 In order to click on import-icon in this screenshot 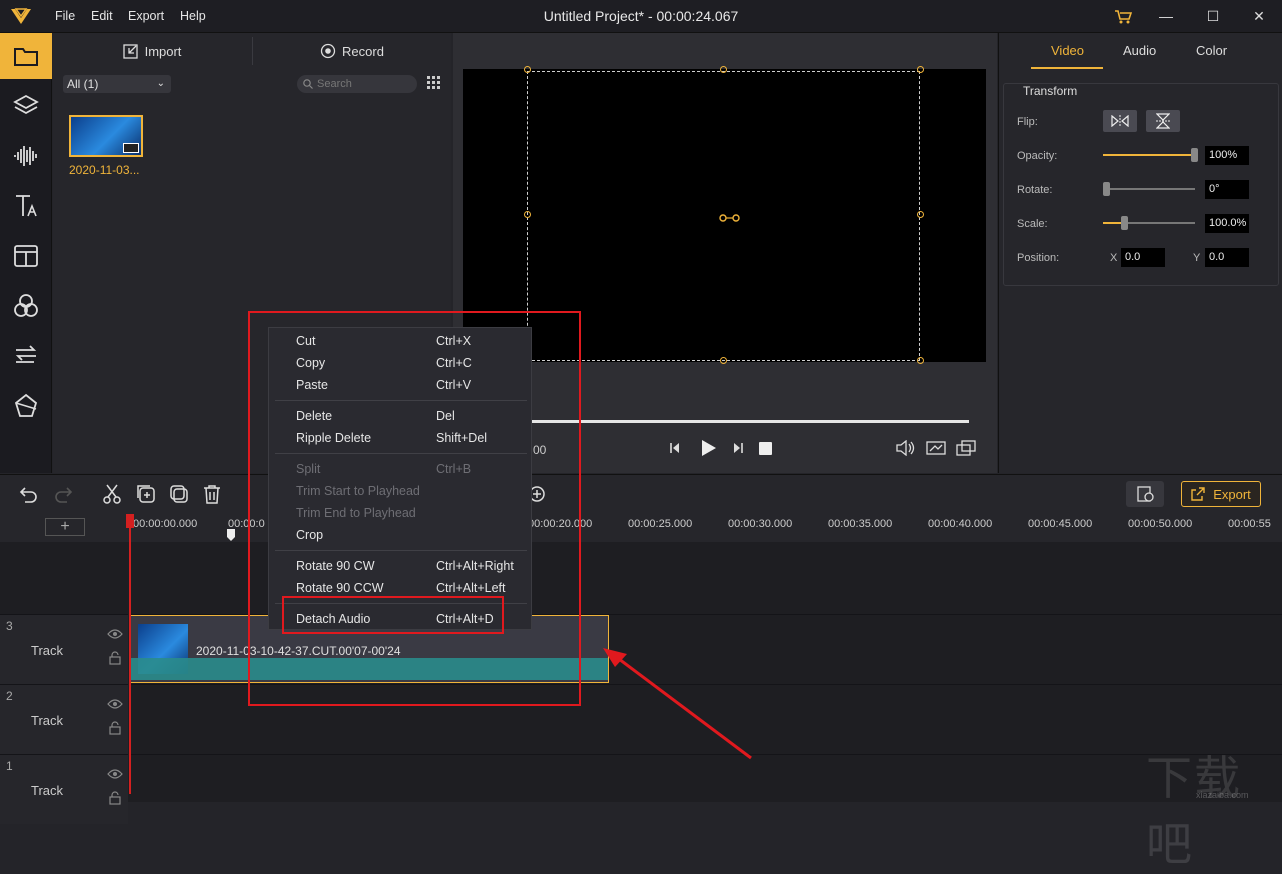, I will do `click(130, 51)`.